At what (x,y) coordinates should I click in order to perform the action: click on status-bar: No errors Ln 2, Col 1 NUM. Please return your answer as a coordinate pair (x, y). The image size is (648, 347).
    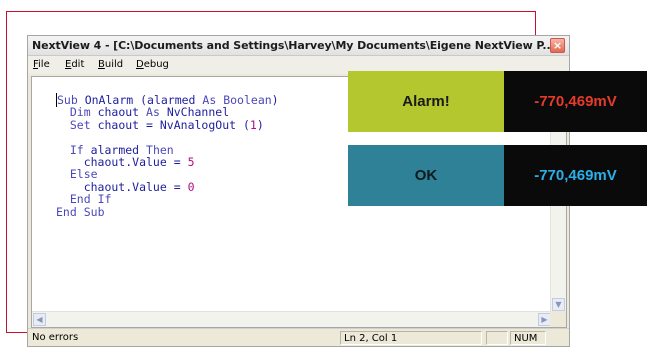
    Looking at the image, I should click on (298, 337).